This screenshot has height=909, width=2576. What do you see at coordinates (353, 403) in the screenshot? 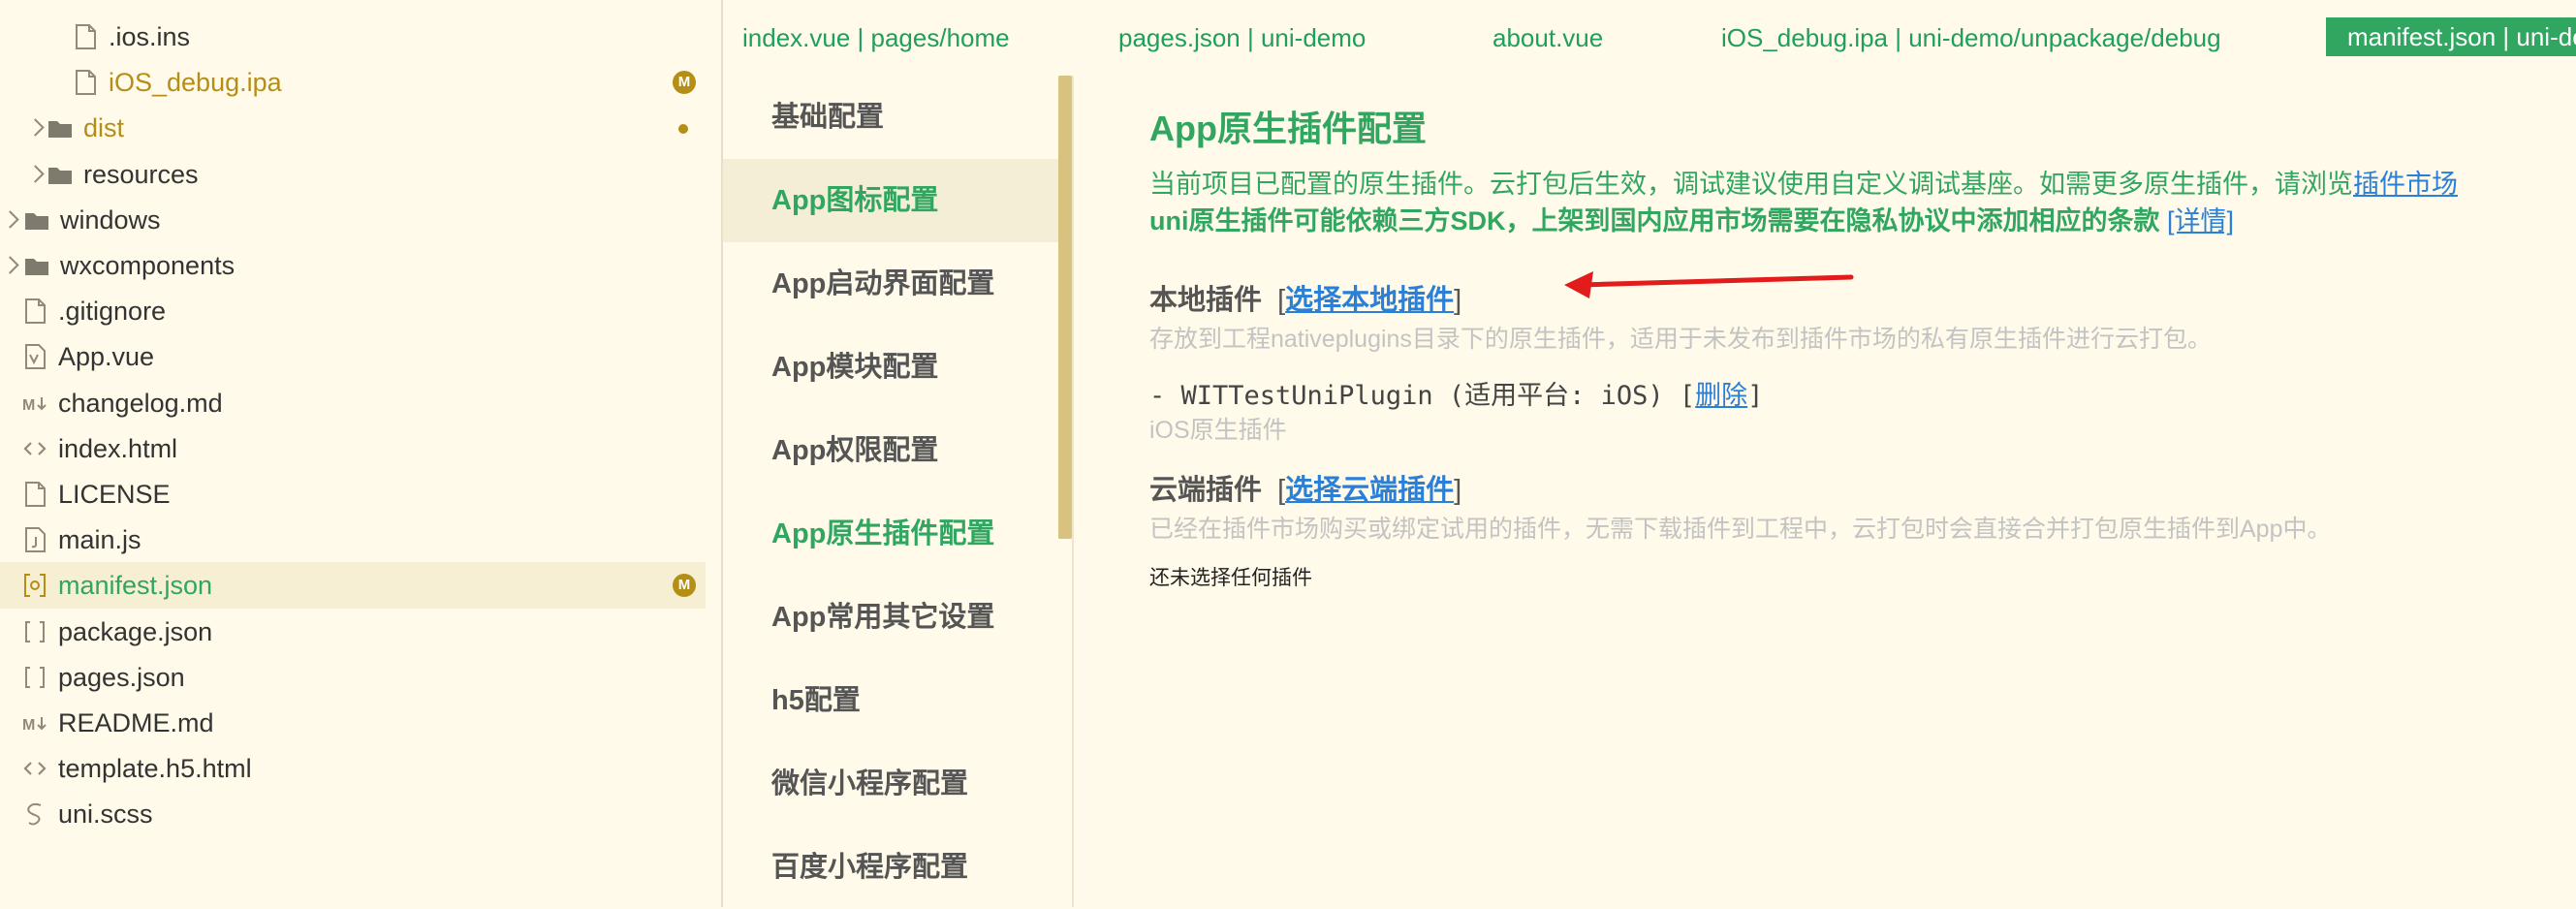
I see `file-tree-item: Mchangelog.md` at bounding box center [353, 403].